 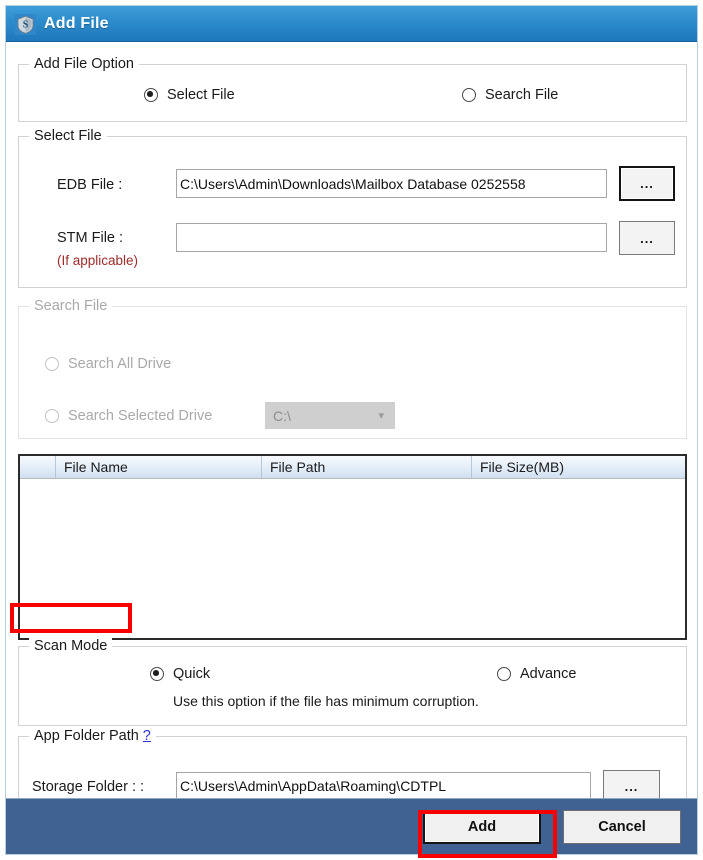 I want to click on radio-search-file-label: Search File, so click(x=522, y=95).